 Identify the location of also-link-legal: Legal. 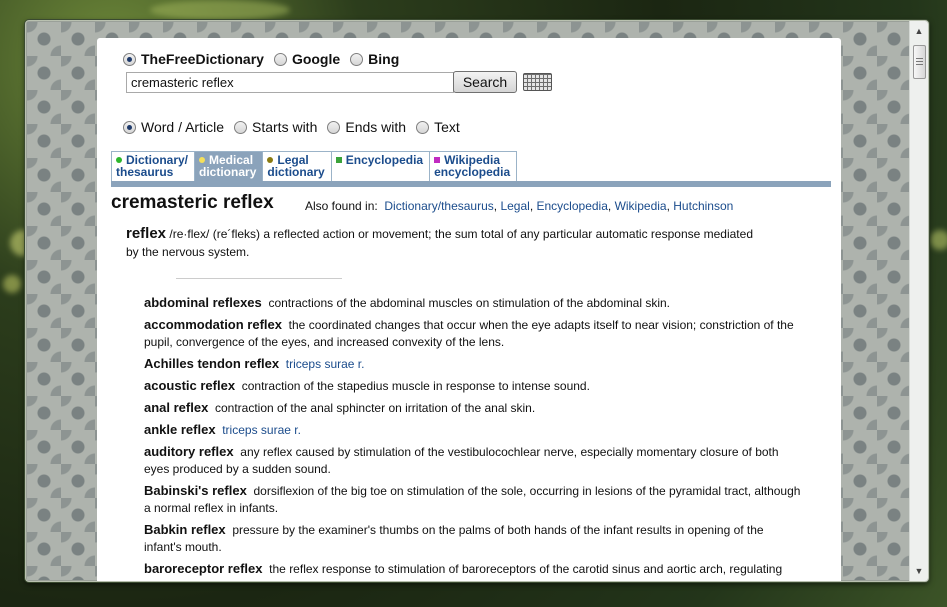
(514, 206).